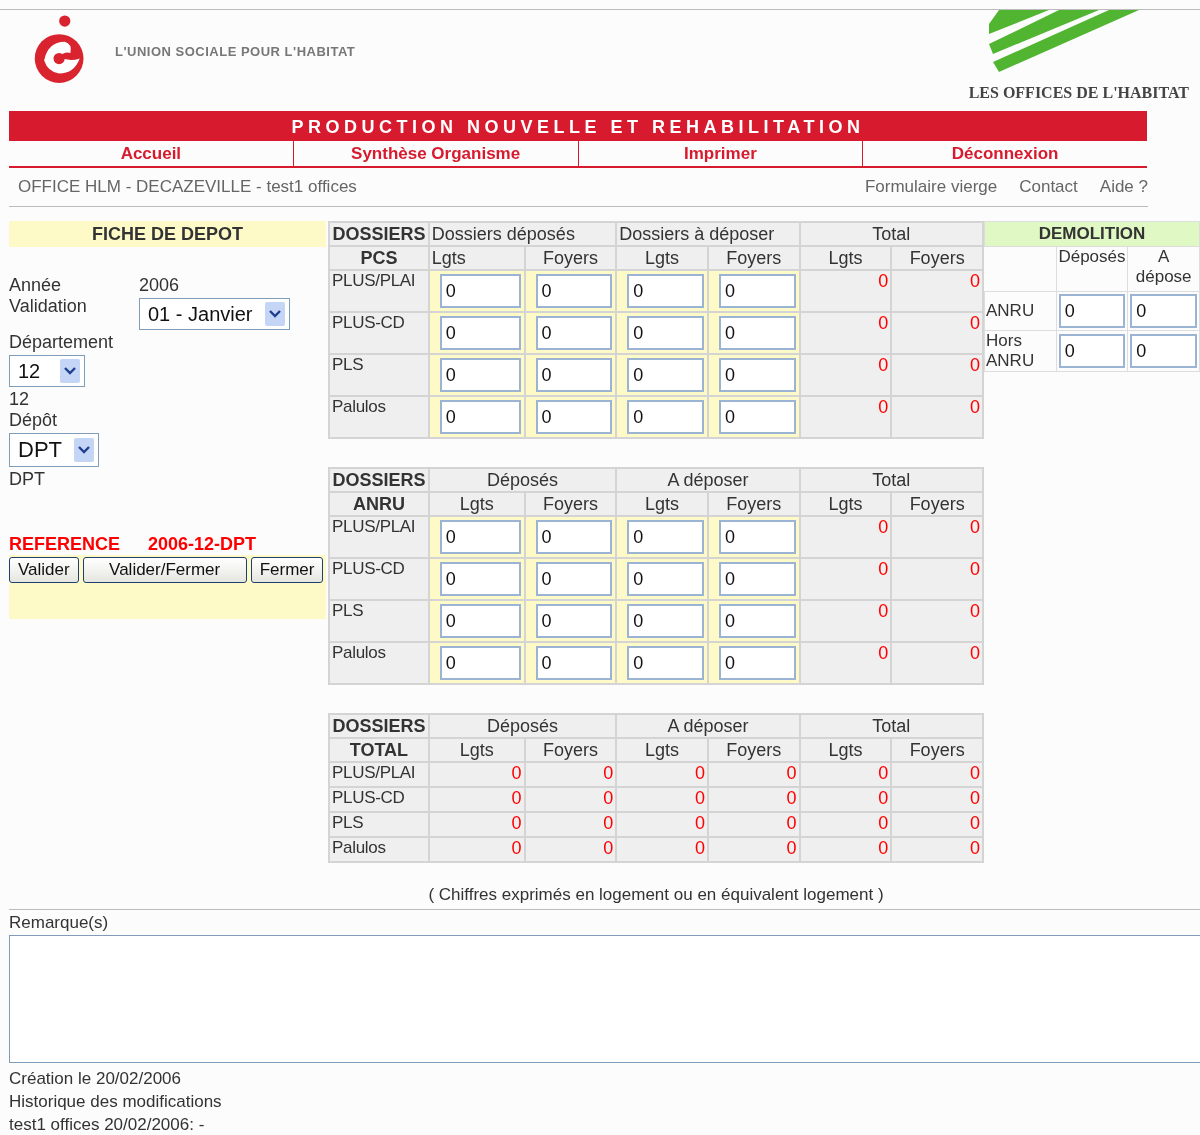 This screenshot has height=1135, width=1200. Describe the element at coordinates (214, 314) in the screenshot. I see `month-dropdown: 01 - Janvier` at that location.